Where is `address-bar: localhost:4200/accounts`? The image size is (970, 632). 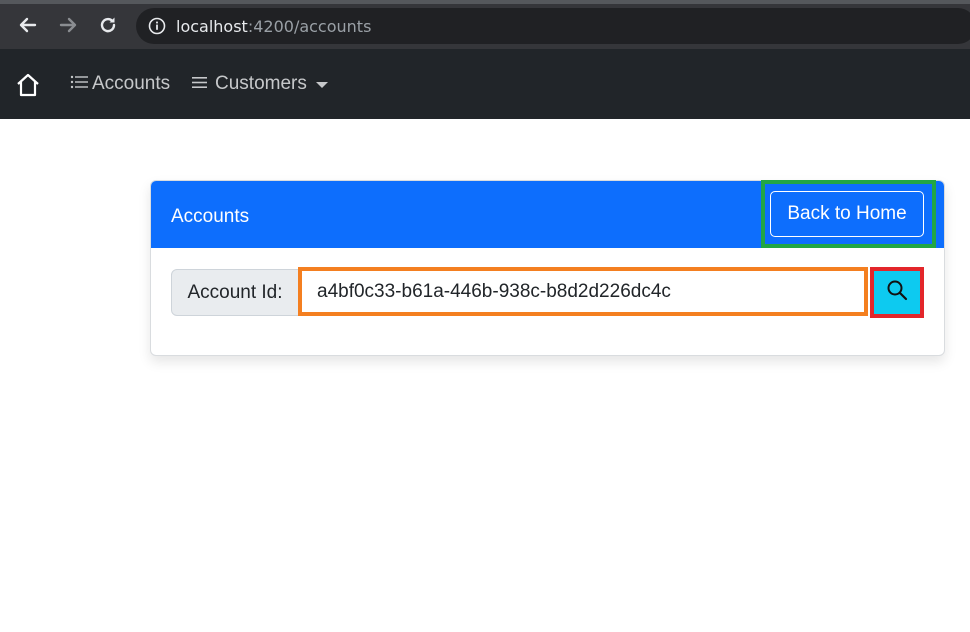 address-bar: localhost:4200/accounts is located at coordinates (553, 26).